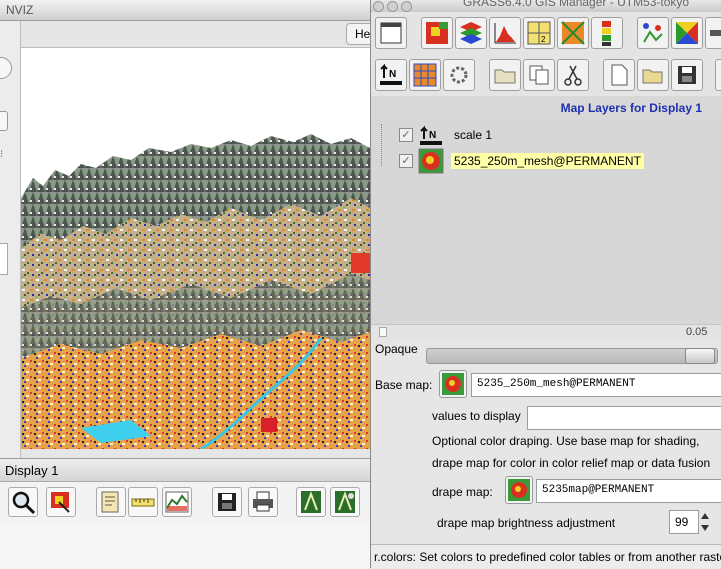 The image size is (721, 569). I want to click on new-icon, so click(619, 75).